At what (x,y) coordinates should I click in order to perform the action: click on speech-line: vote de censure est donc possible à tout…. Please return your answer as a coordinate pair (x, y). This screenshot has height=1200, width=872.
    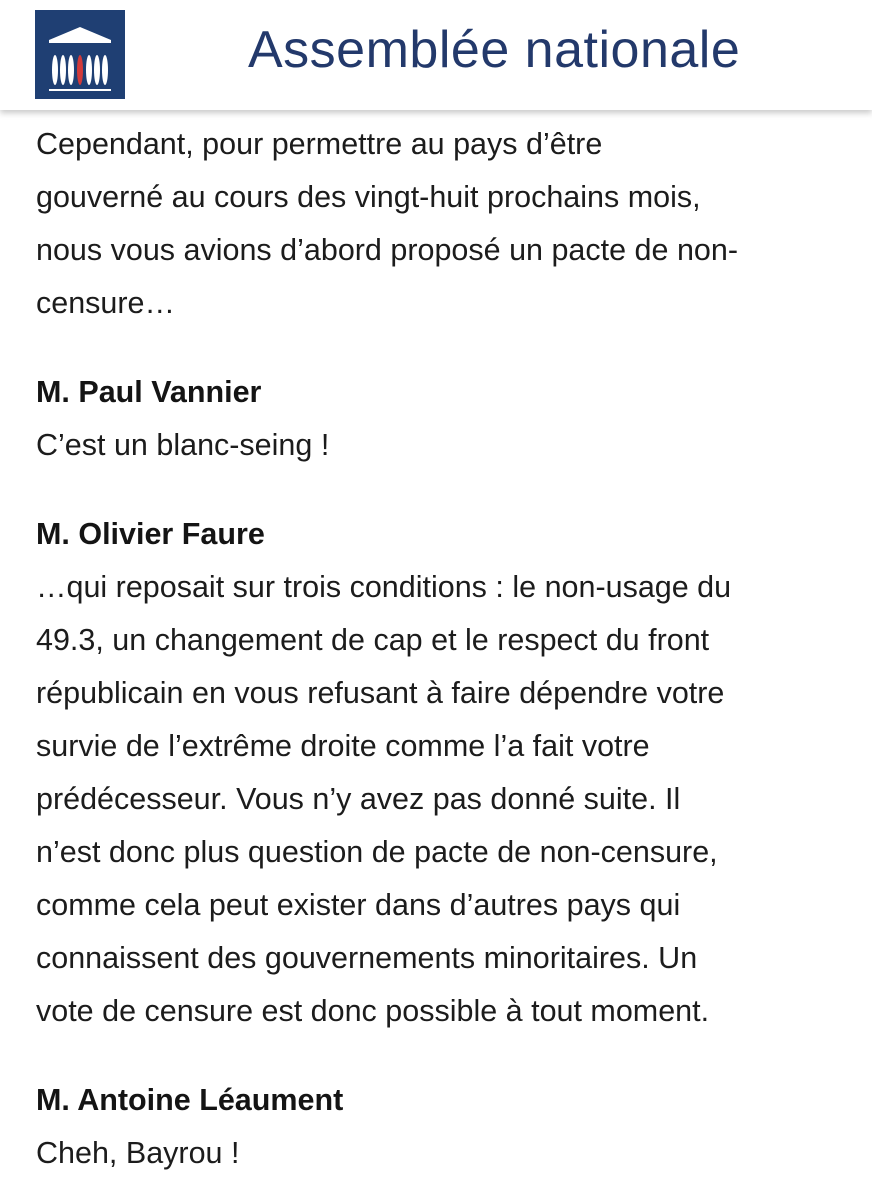
    Looking at the image, I should click on (373, 1011).